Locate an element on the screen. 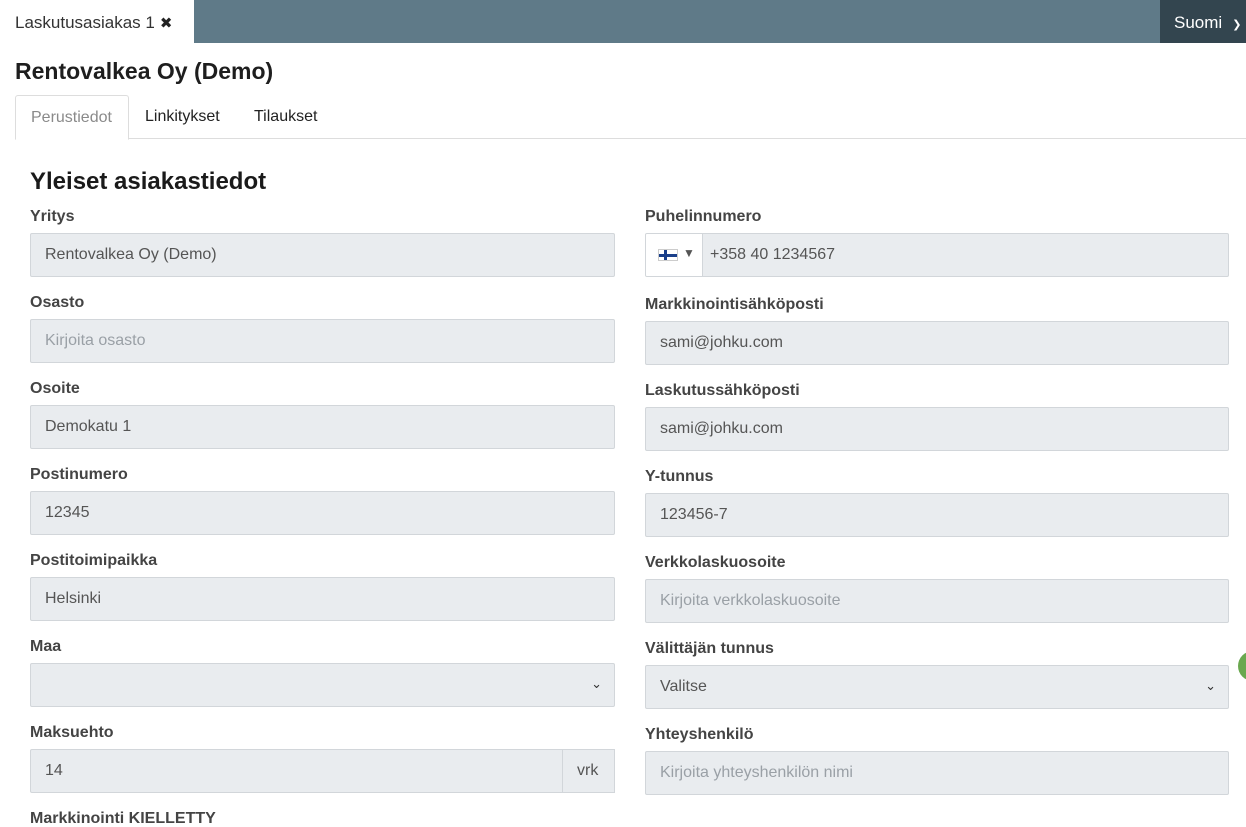 Image resolution: width=1246 pixels, height=827 pixels. document-tab: Laskutusasiakas 1 ✖ is located at coordinates (97, 21).